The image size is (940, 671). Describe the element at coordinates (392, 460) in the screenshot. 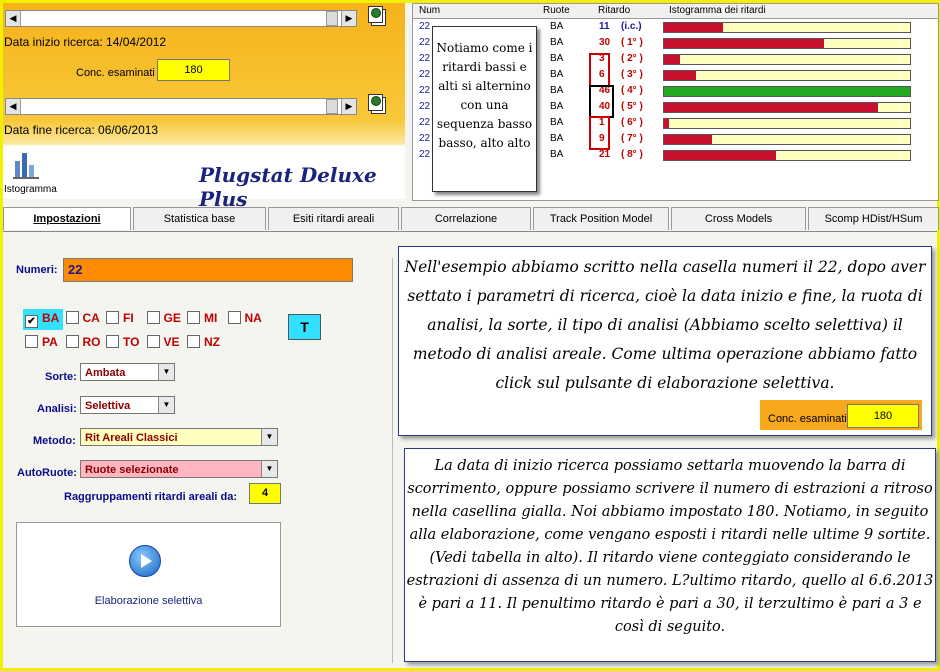

I see `divider` at that location.